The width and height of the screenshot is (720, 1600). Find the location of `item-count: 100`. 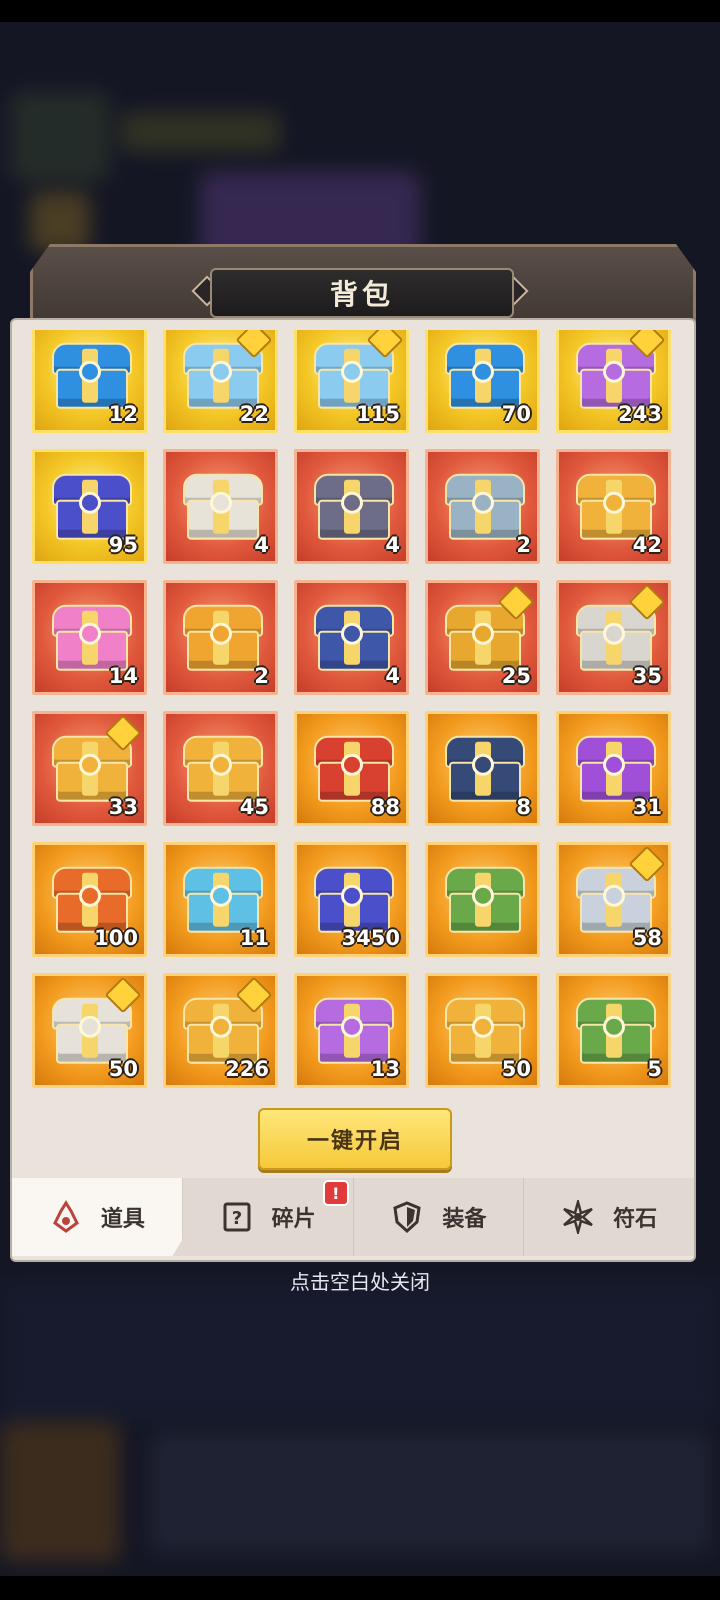

item-count: 100 is located at coordinates (116, 938).